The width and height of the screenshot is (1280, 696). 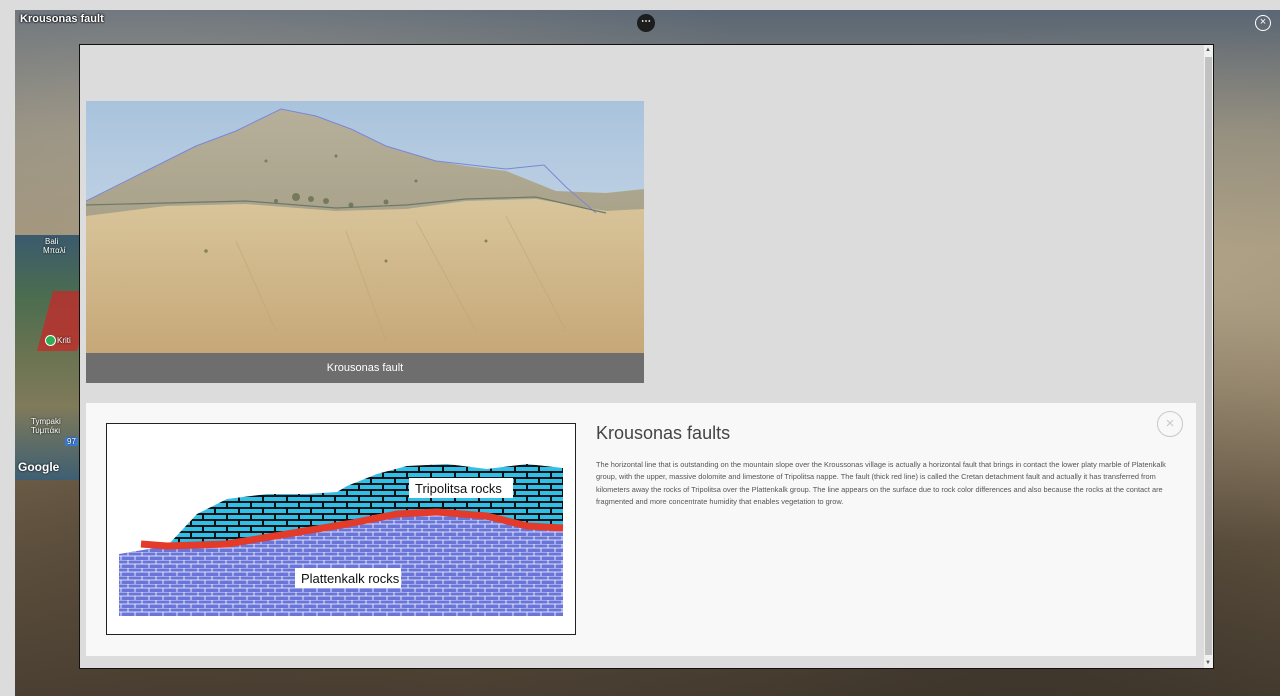 What do you see at coordinates (64, 340) in the screenshot?
I see `map-label-kriti: Kriti` at bounding box center [64, 340].